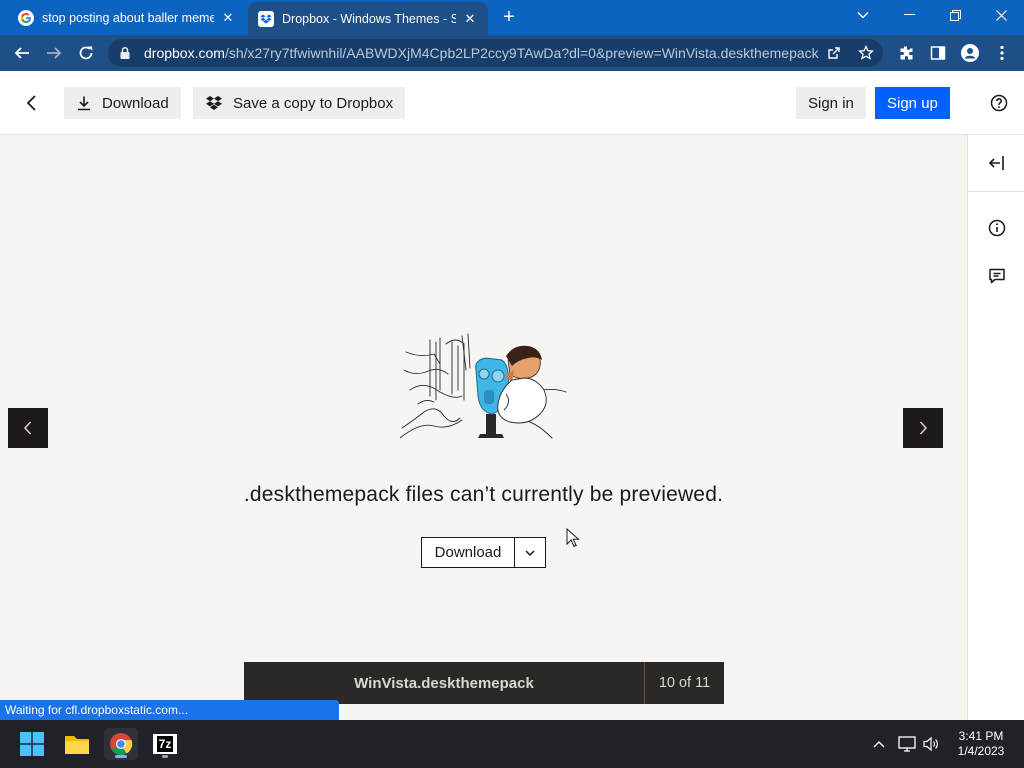  I want to click on download-split-button: Download, so click(483, 552).